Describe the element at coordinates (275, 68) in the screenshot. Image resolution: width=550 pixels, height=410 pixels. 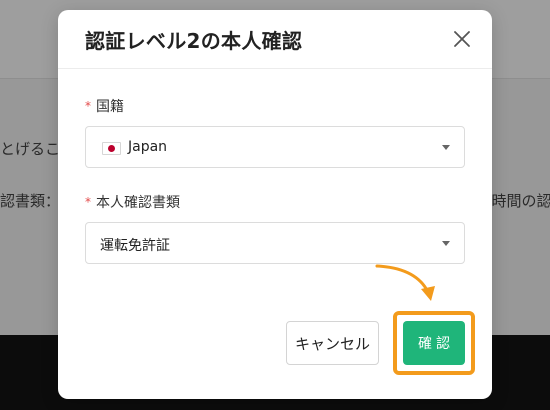
I see `header-divider` at that location.